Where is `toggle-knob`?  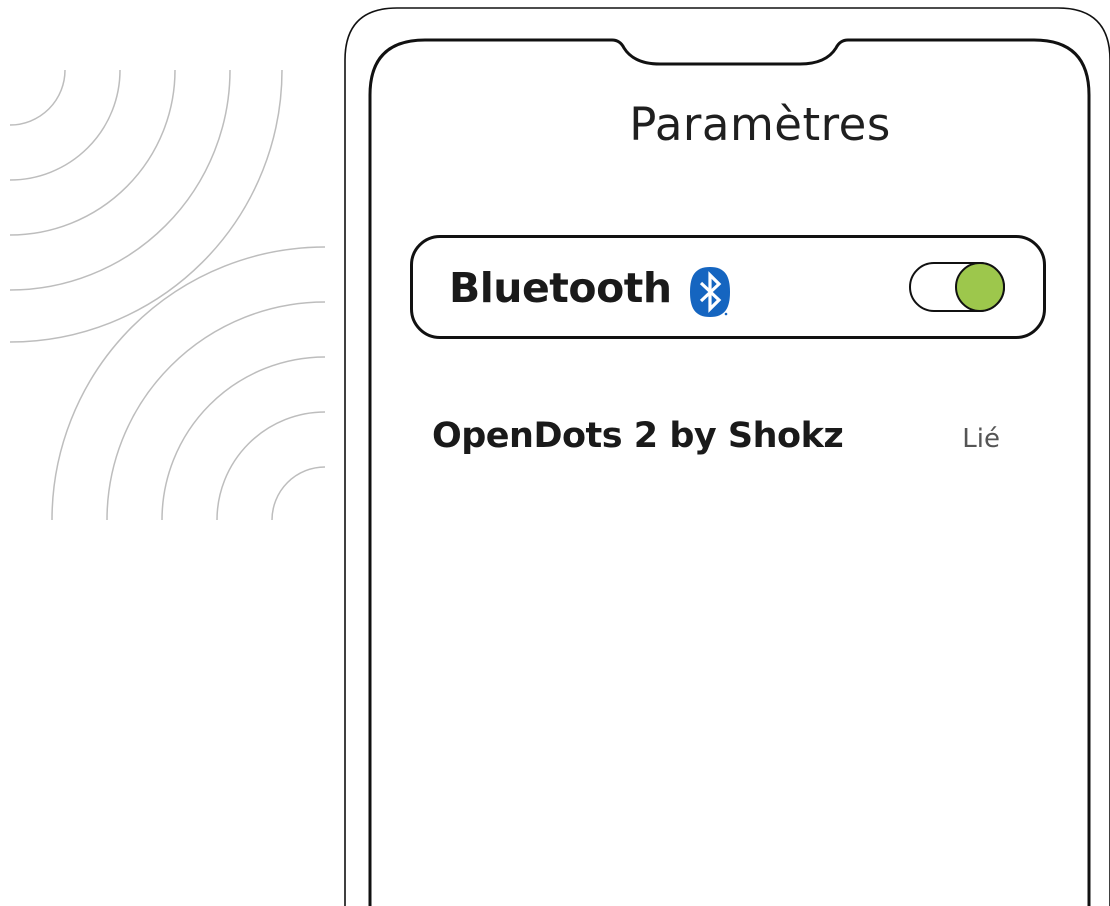 toggle-knob is located at coordinates (980, 287).